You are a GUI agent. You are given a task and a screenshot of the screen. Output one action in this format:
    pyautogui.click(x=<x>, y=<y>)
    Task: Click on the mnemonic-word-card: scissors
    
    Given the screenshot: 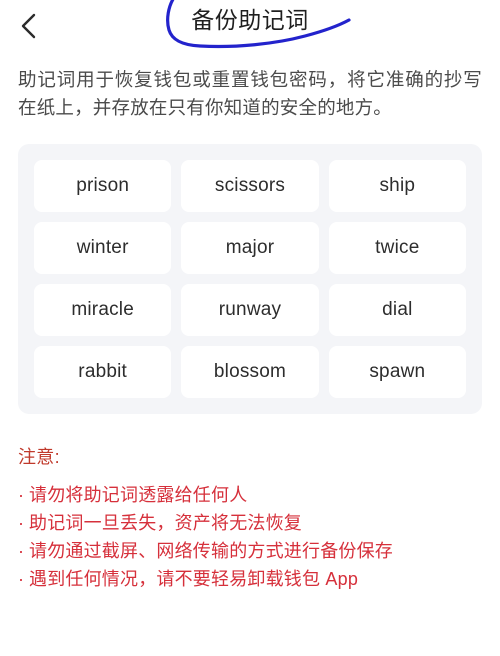 What is the action you would take?
    pyautogui.click(x=250, y=186)
    